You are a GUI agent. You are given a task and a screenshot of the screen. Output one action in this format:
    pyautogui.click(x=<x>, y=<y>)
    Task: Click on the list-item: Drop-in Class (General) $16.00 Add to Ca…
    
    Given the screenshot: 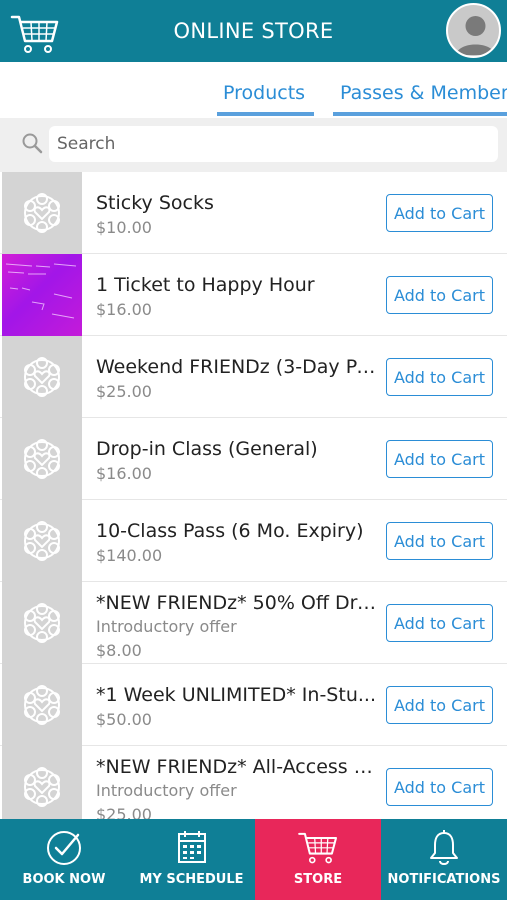 What is the action you would take?
    pyautogui.click(x=253, y=459)
    